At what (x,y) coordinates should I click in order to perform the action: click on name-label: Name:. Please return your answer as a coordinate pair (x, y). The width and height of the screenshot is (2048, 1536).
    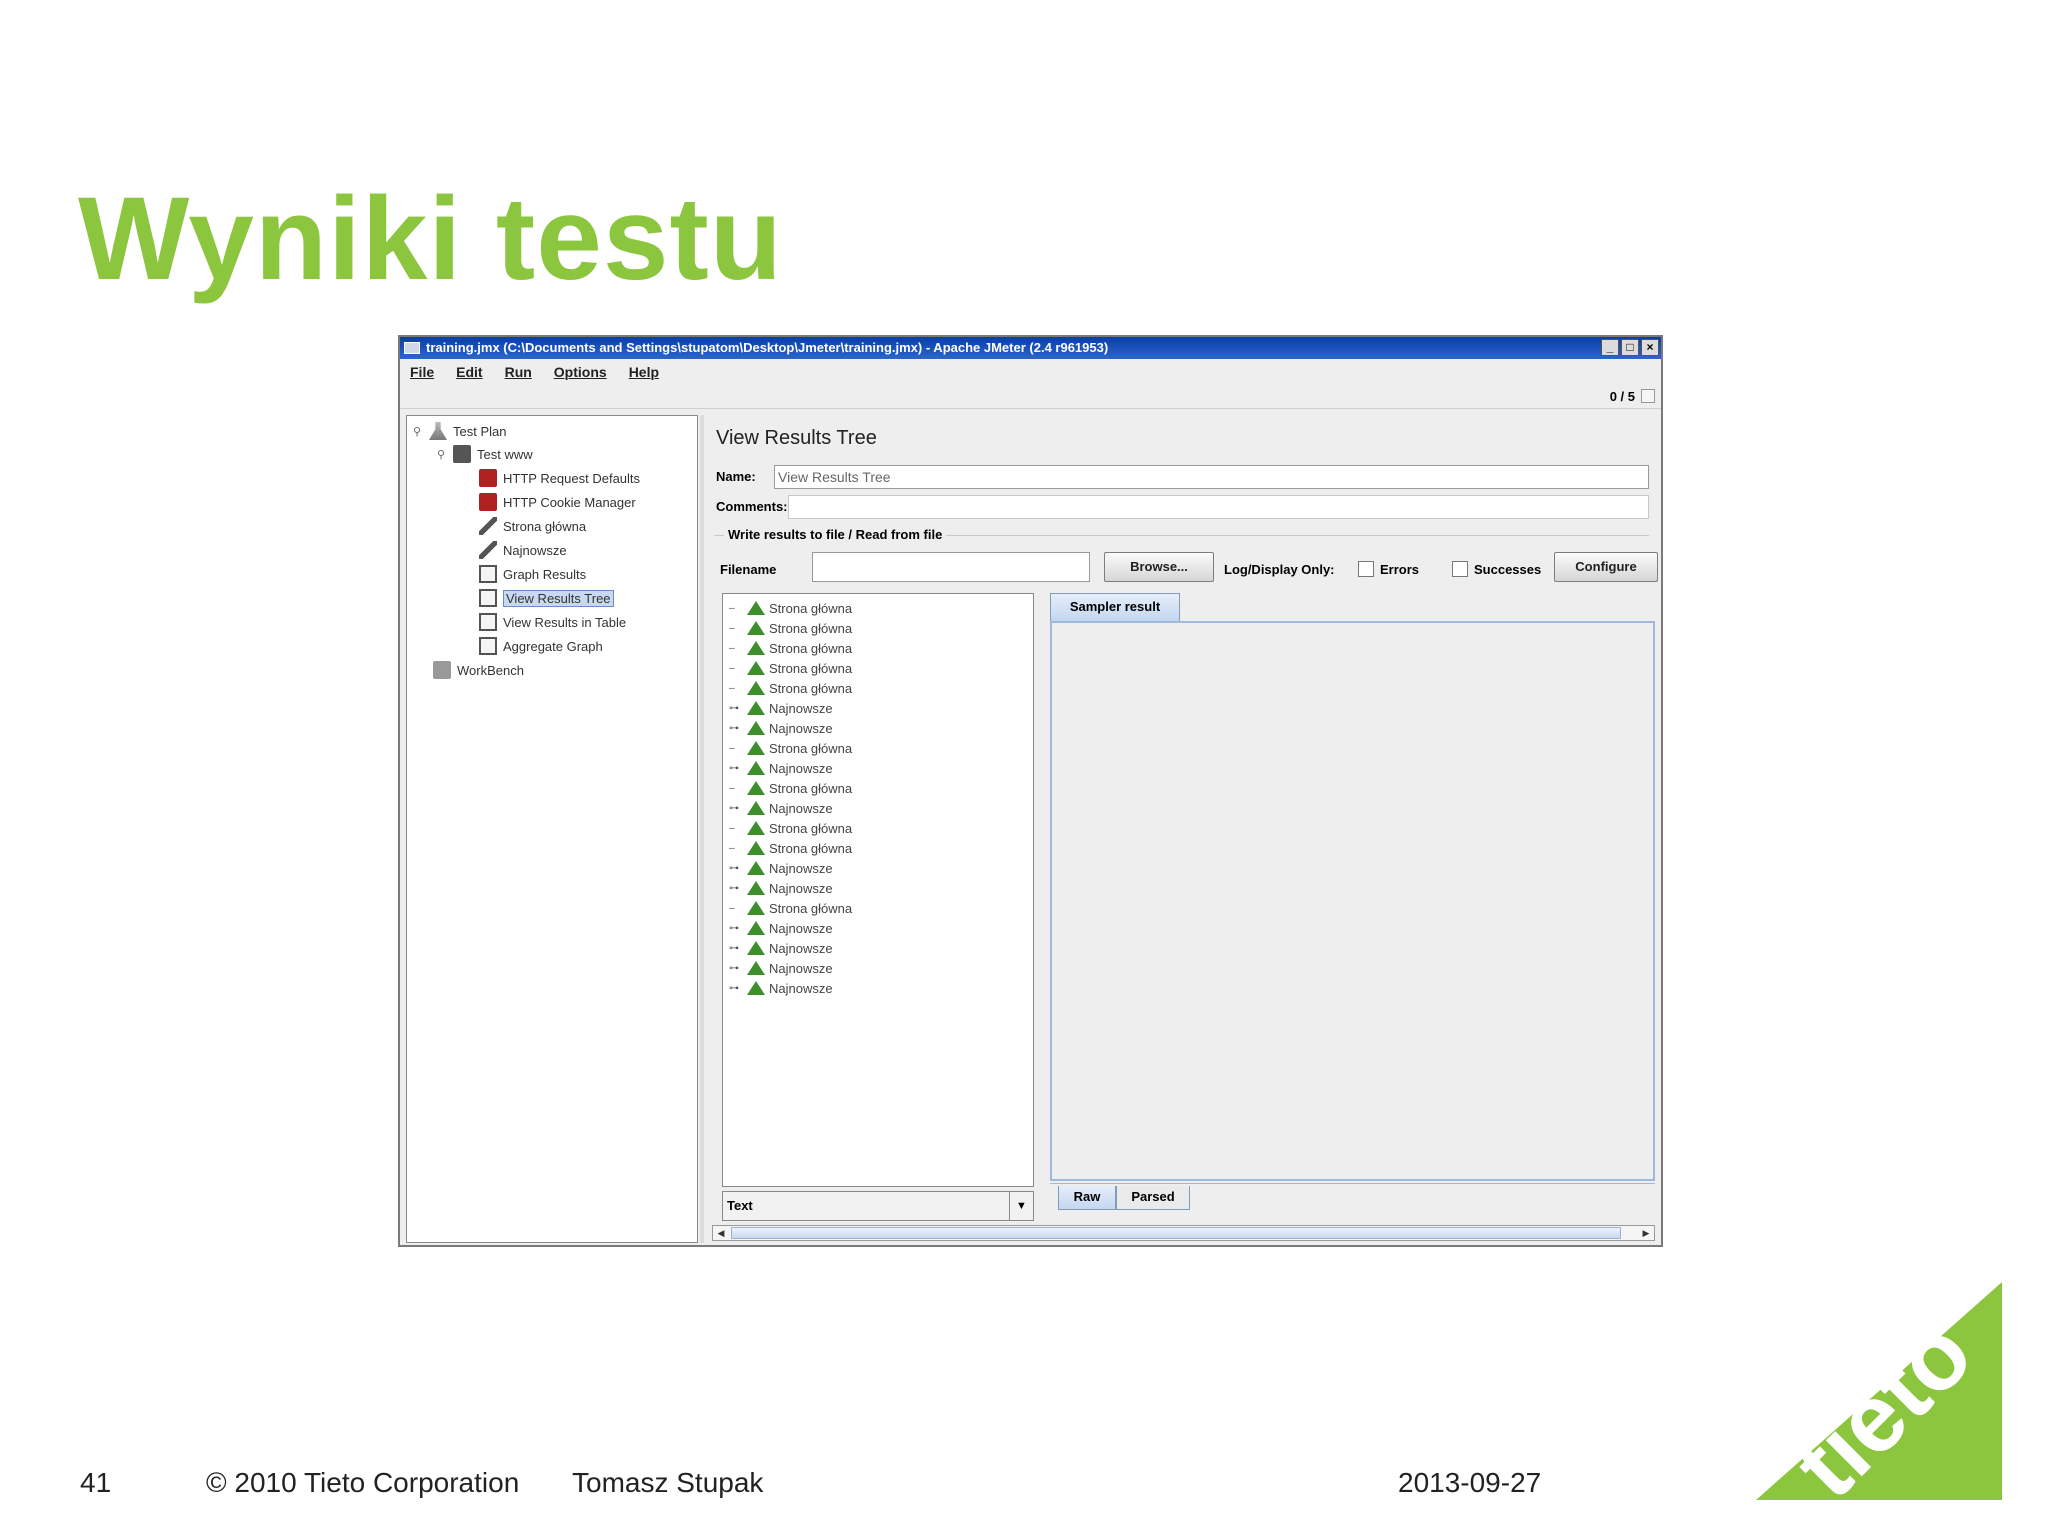
    Looking at the image, I should click on (736, 476).